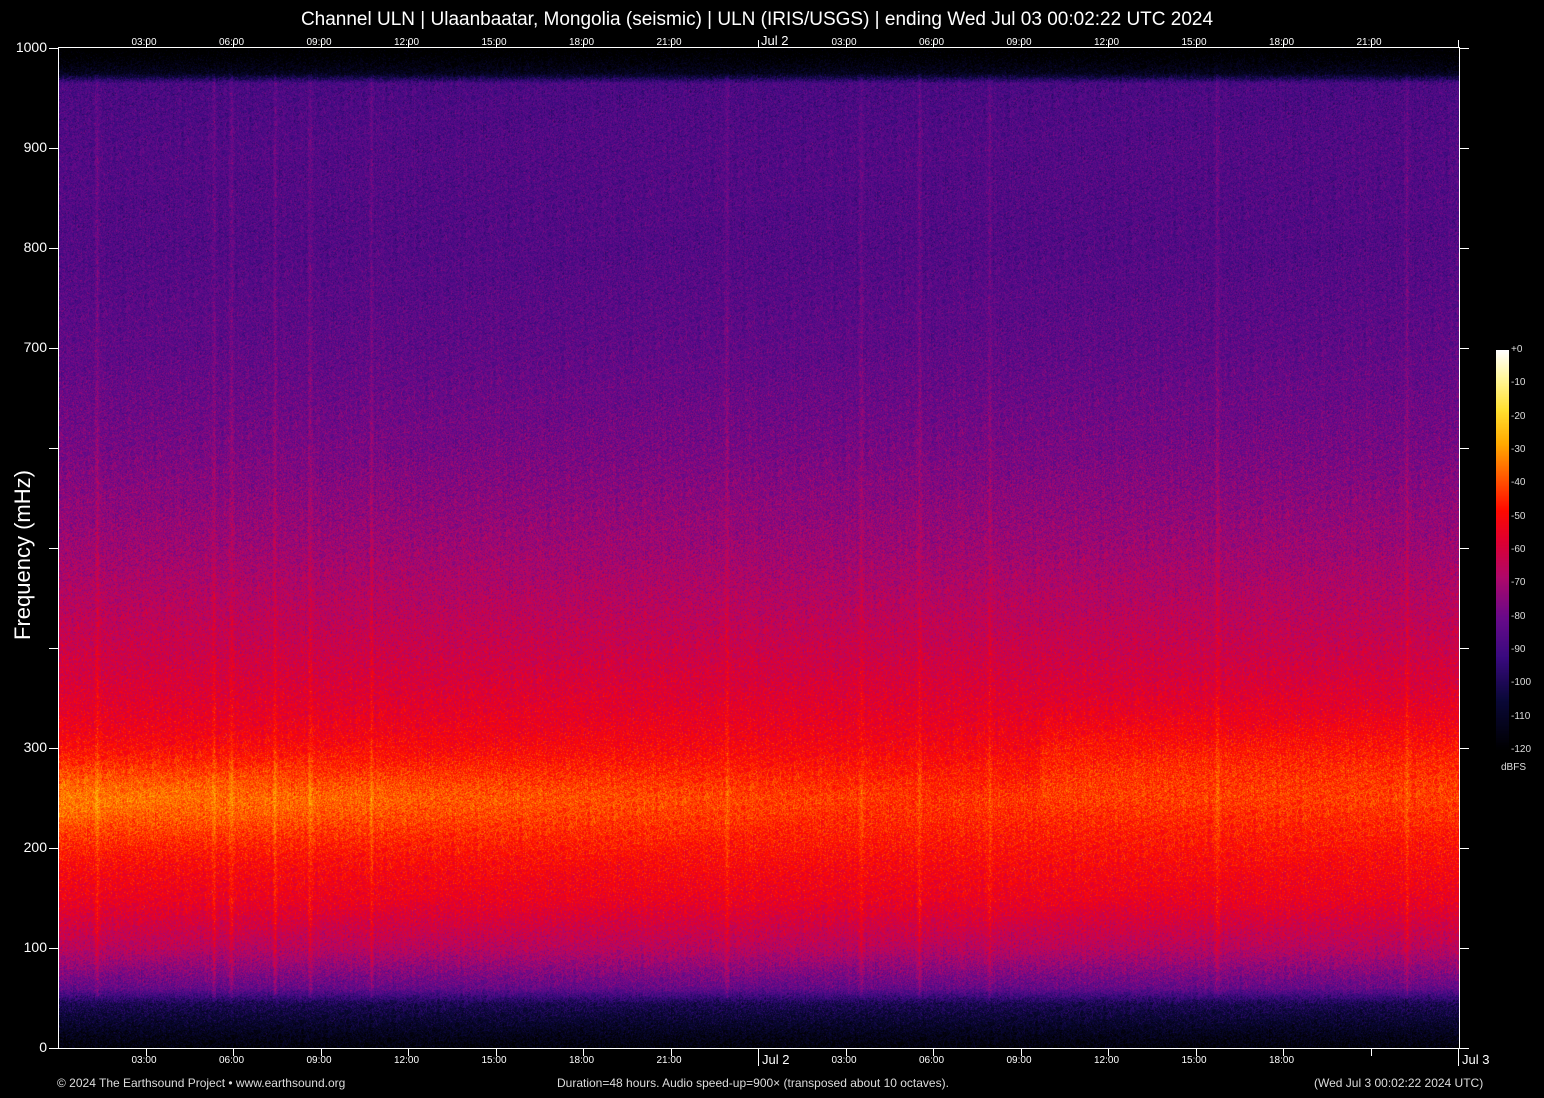  What do you see at coordinates (35, 147) in the screenshot?
I see `y-tick-label: 900` at bounding box center [35, 147].